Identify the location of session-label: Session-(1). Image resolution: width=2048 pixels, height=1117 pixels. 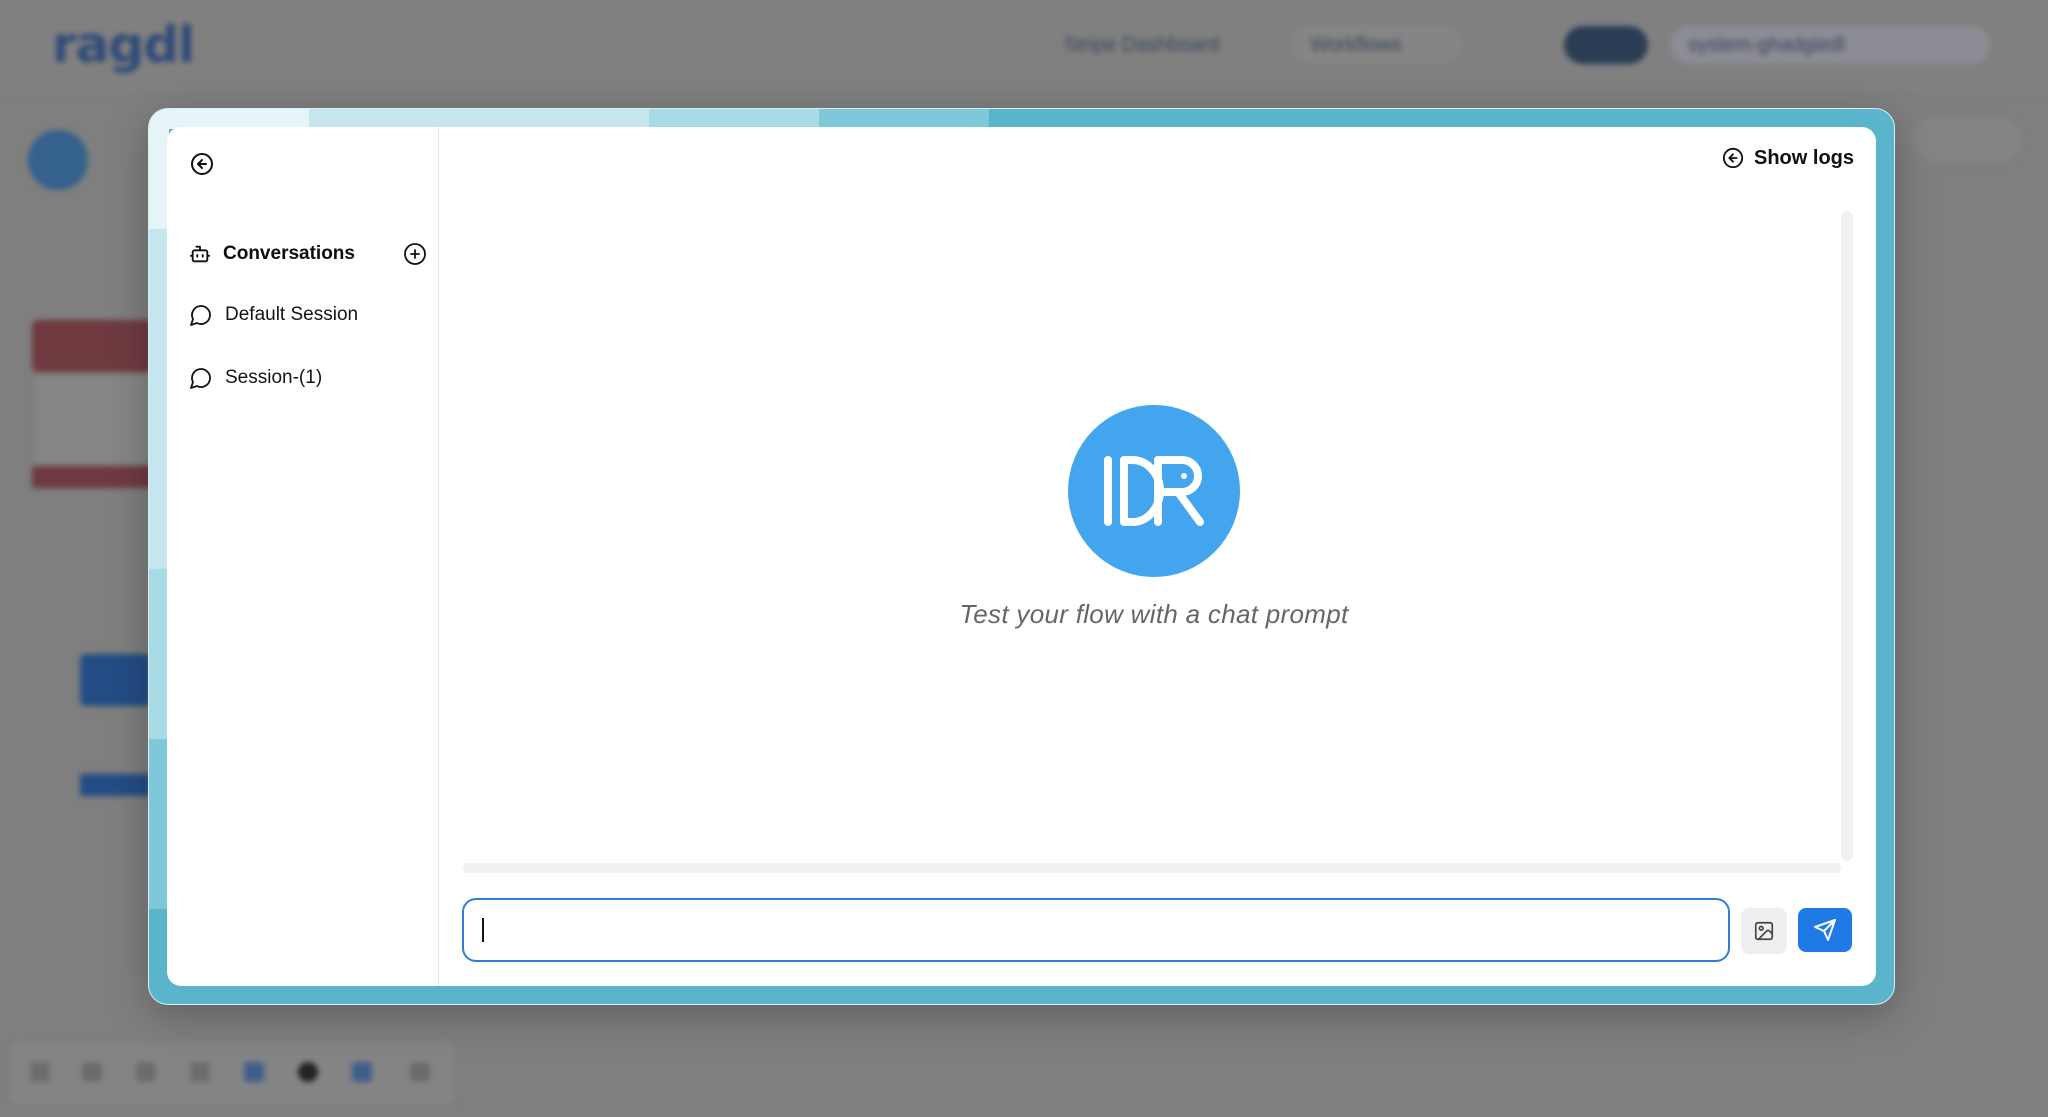
(274, 377).